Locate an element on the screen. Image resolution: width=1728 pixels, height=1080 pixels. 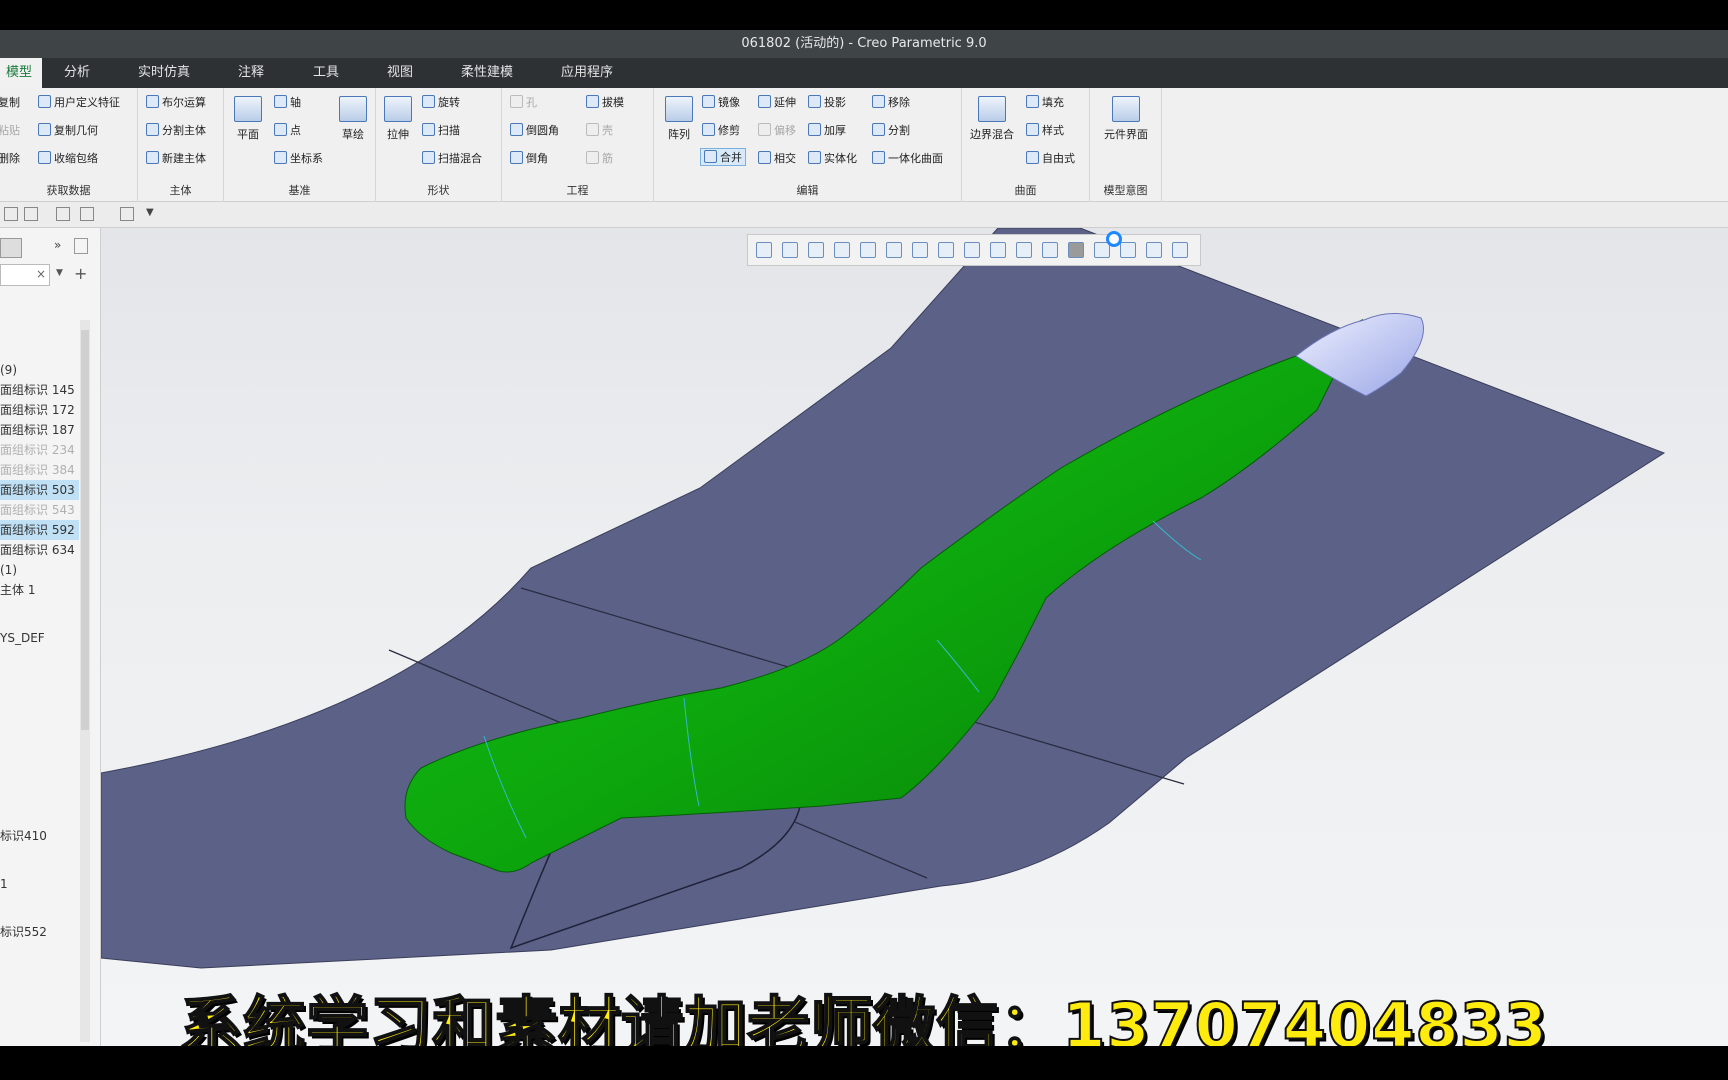
view-manager-icon is located at coordinates (946, 250).